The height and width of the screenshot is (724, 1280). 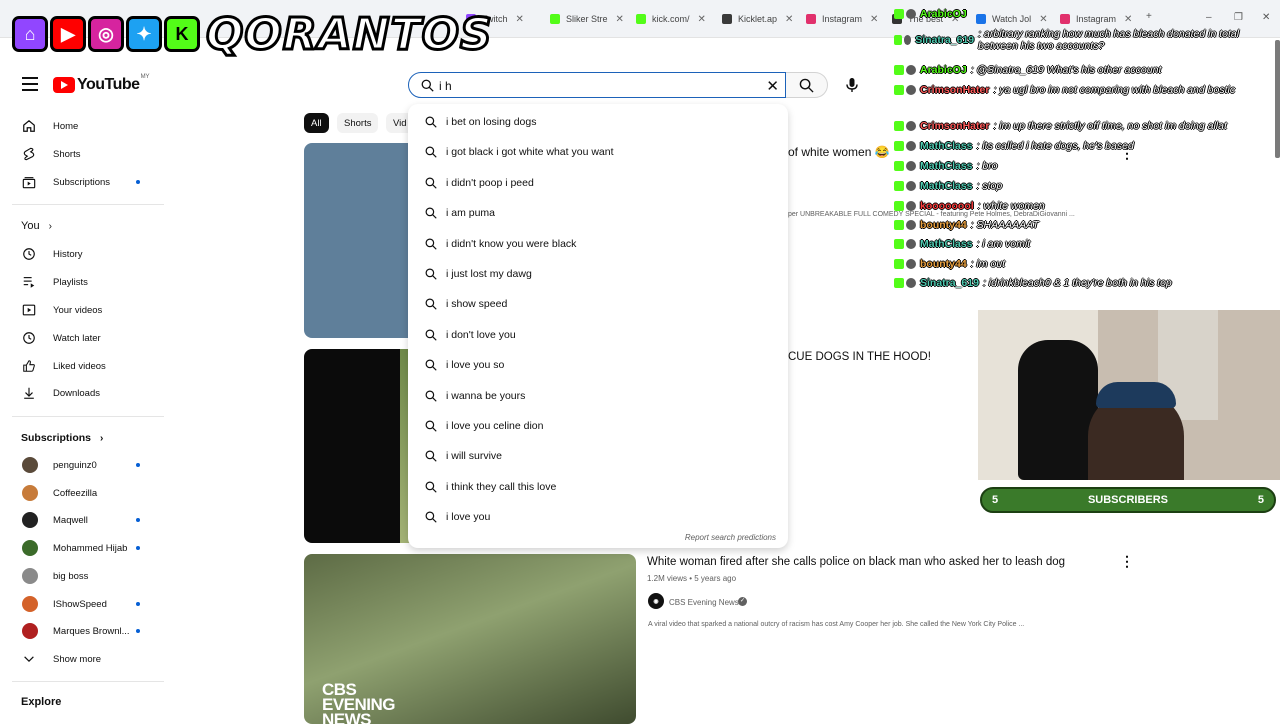 I want to click on show-more-button: Show more, so click(x=83, y=659).